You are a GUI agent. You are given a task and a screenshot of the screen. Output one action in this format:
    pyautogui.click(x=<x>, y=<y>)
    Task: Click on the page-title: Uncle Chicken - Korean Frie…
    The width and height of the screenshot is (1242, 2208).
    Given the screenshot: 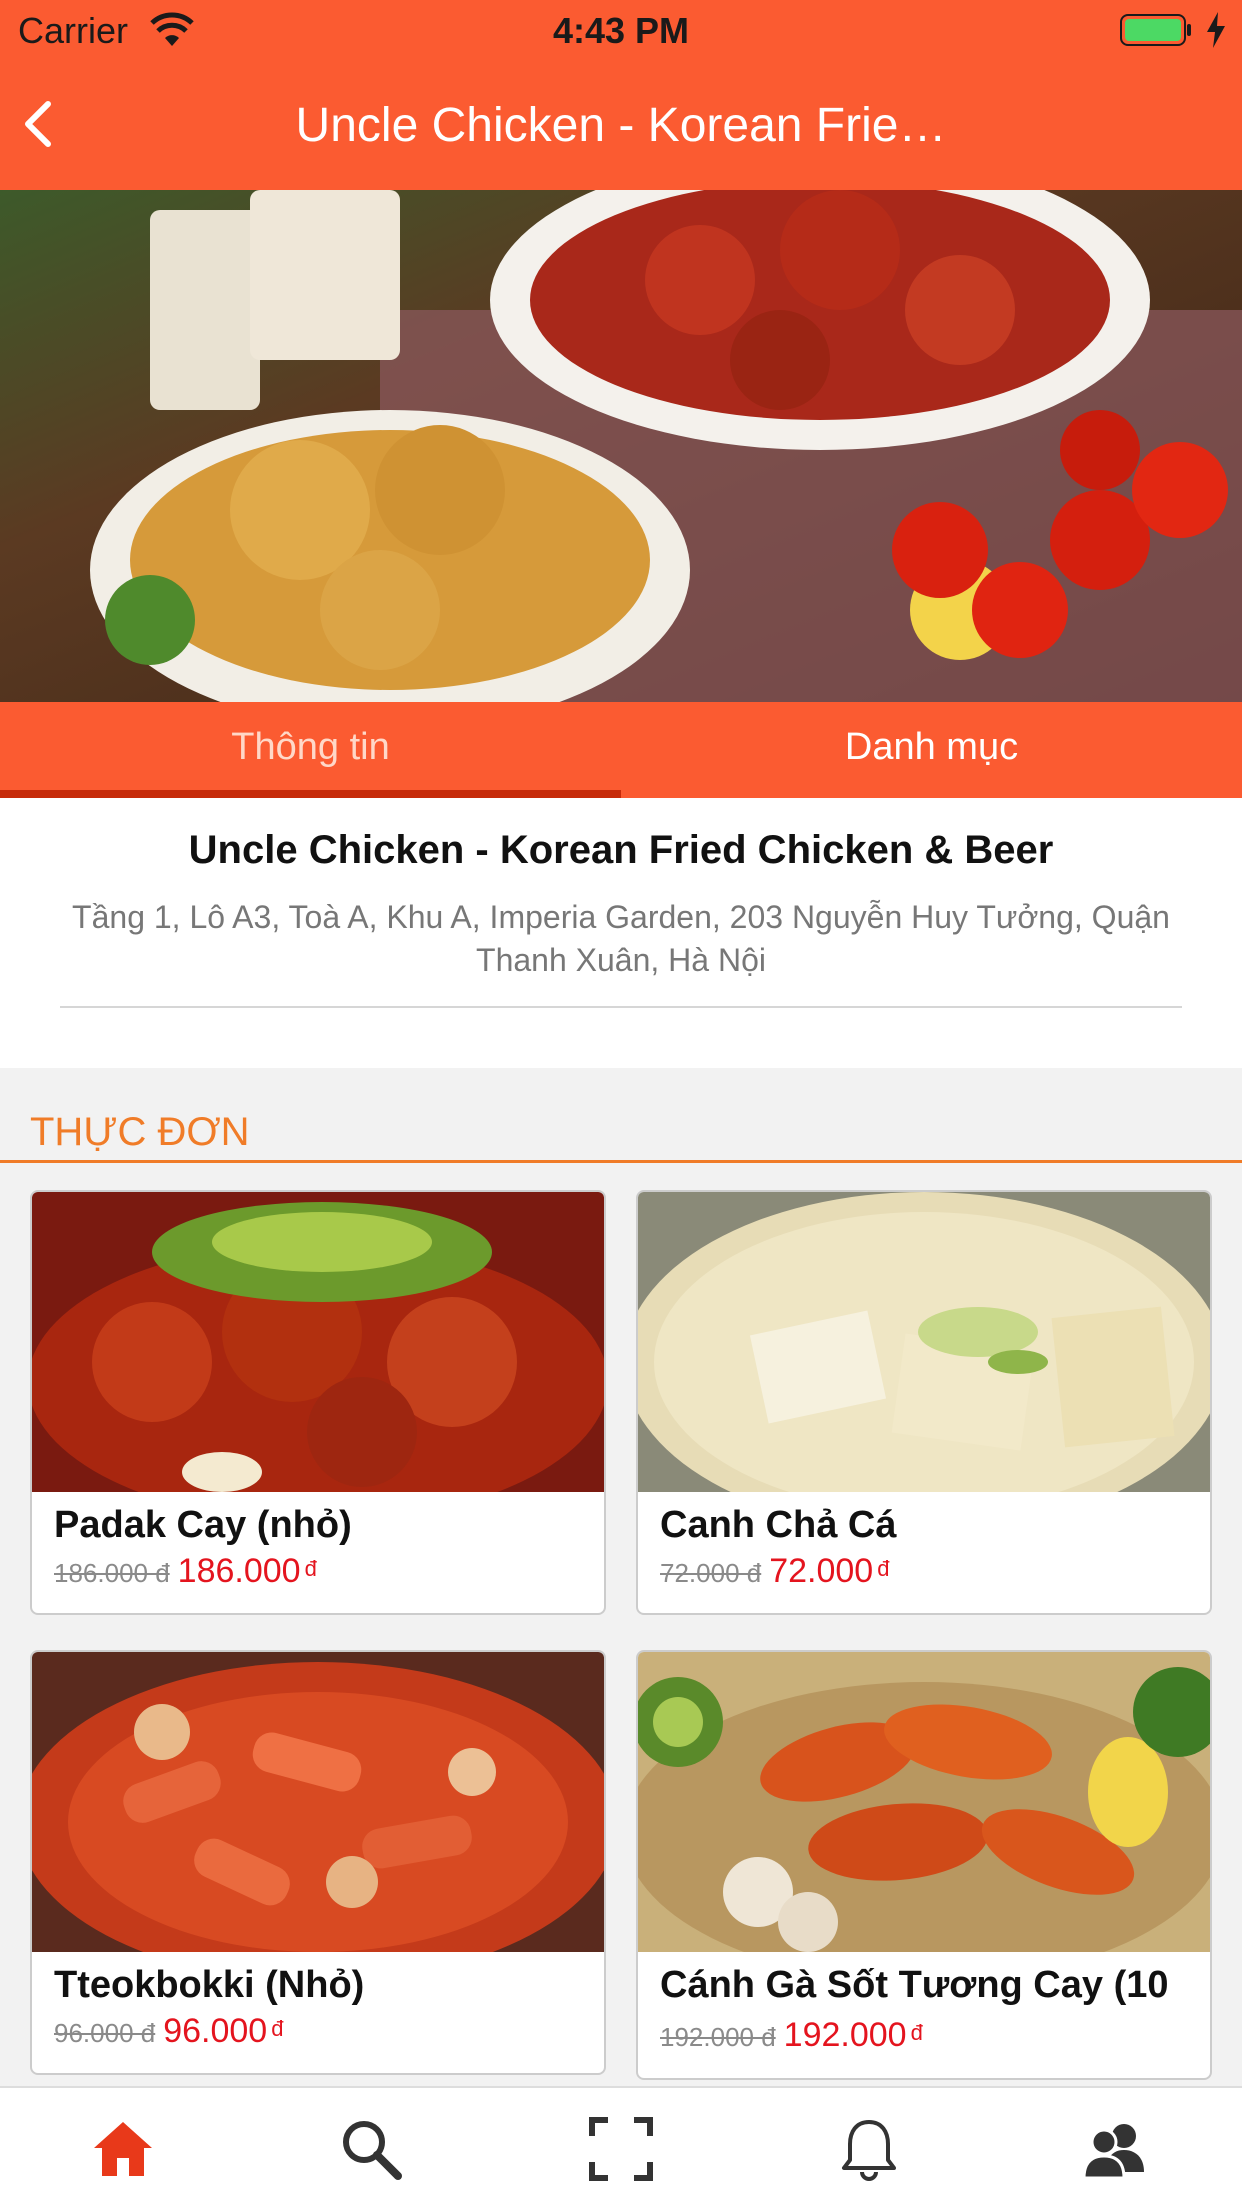 What is the action you would take?
    pyautogui.click(x=621, y=125)
    